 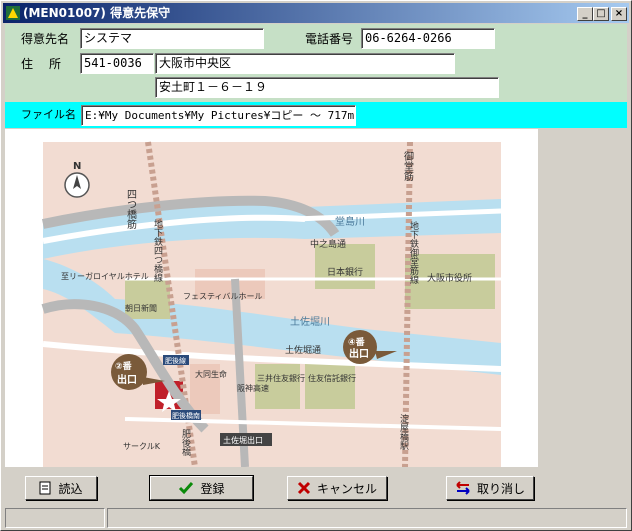 I want to click on phone-label: 電話番号, so click(x=329, y=39).